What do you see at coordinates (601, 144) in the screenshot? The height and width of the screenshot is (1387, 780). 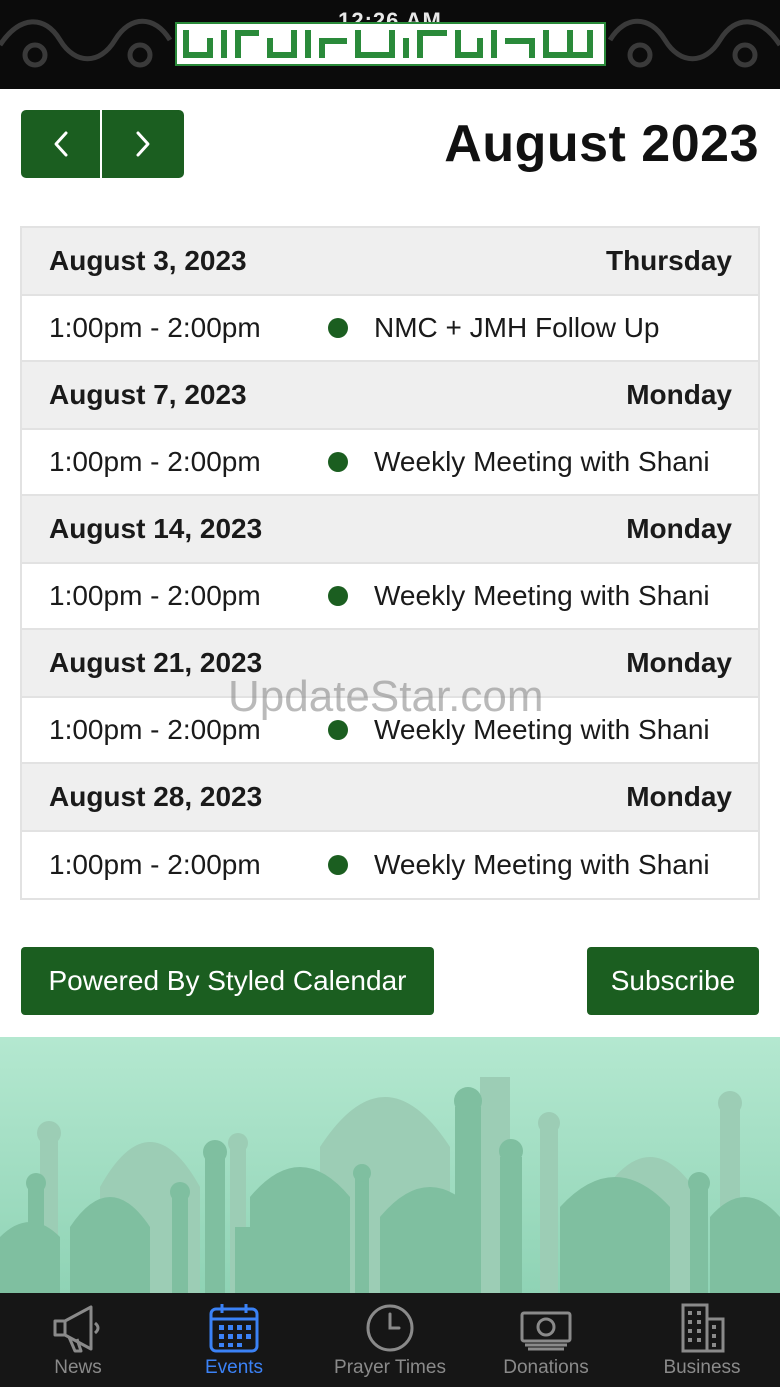 I see `month-title: August 2023` at bounding box center [601, 144].